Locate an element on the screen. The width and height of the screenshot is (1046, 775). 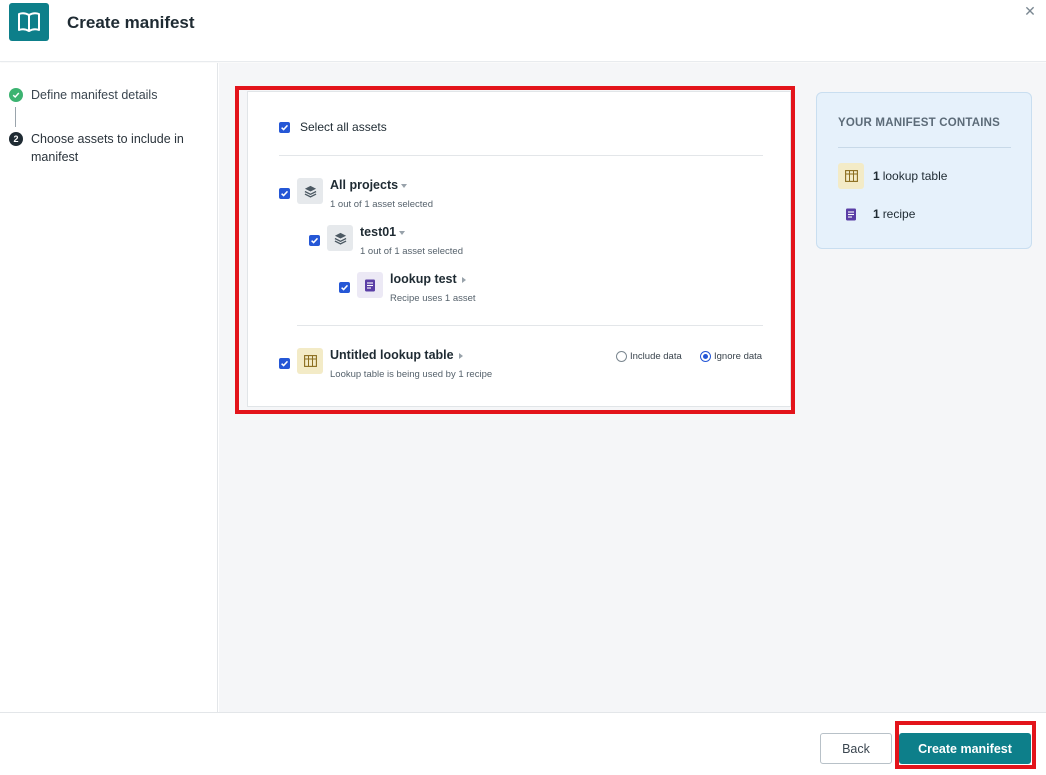
step-label: Define manifest details is located at coordinates (94, 95).